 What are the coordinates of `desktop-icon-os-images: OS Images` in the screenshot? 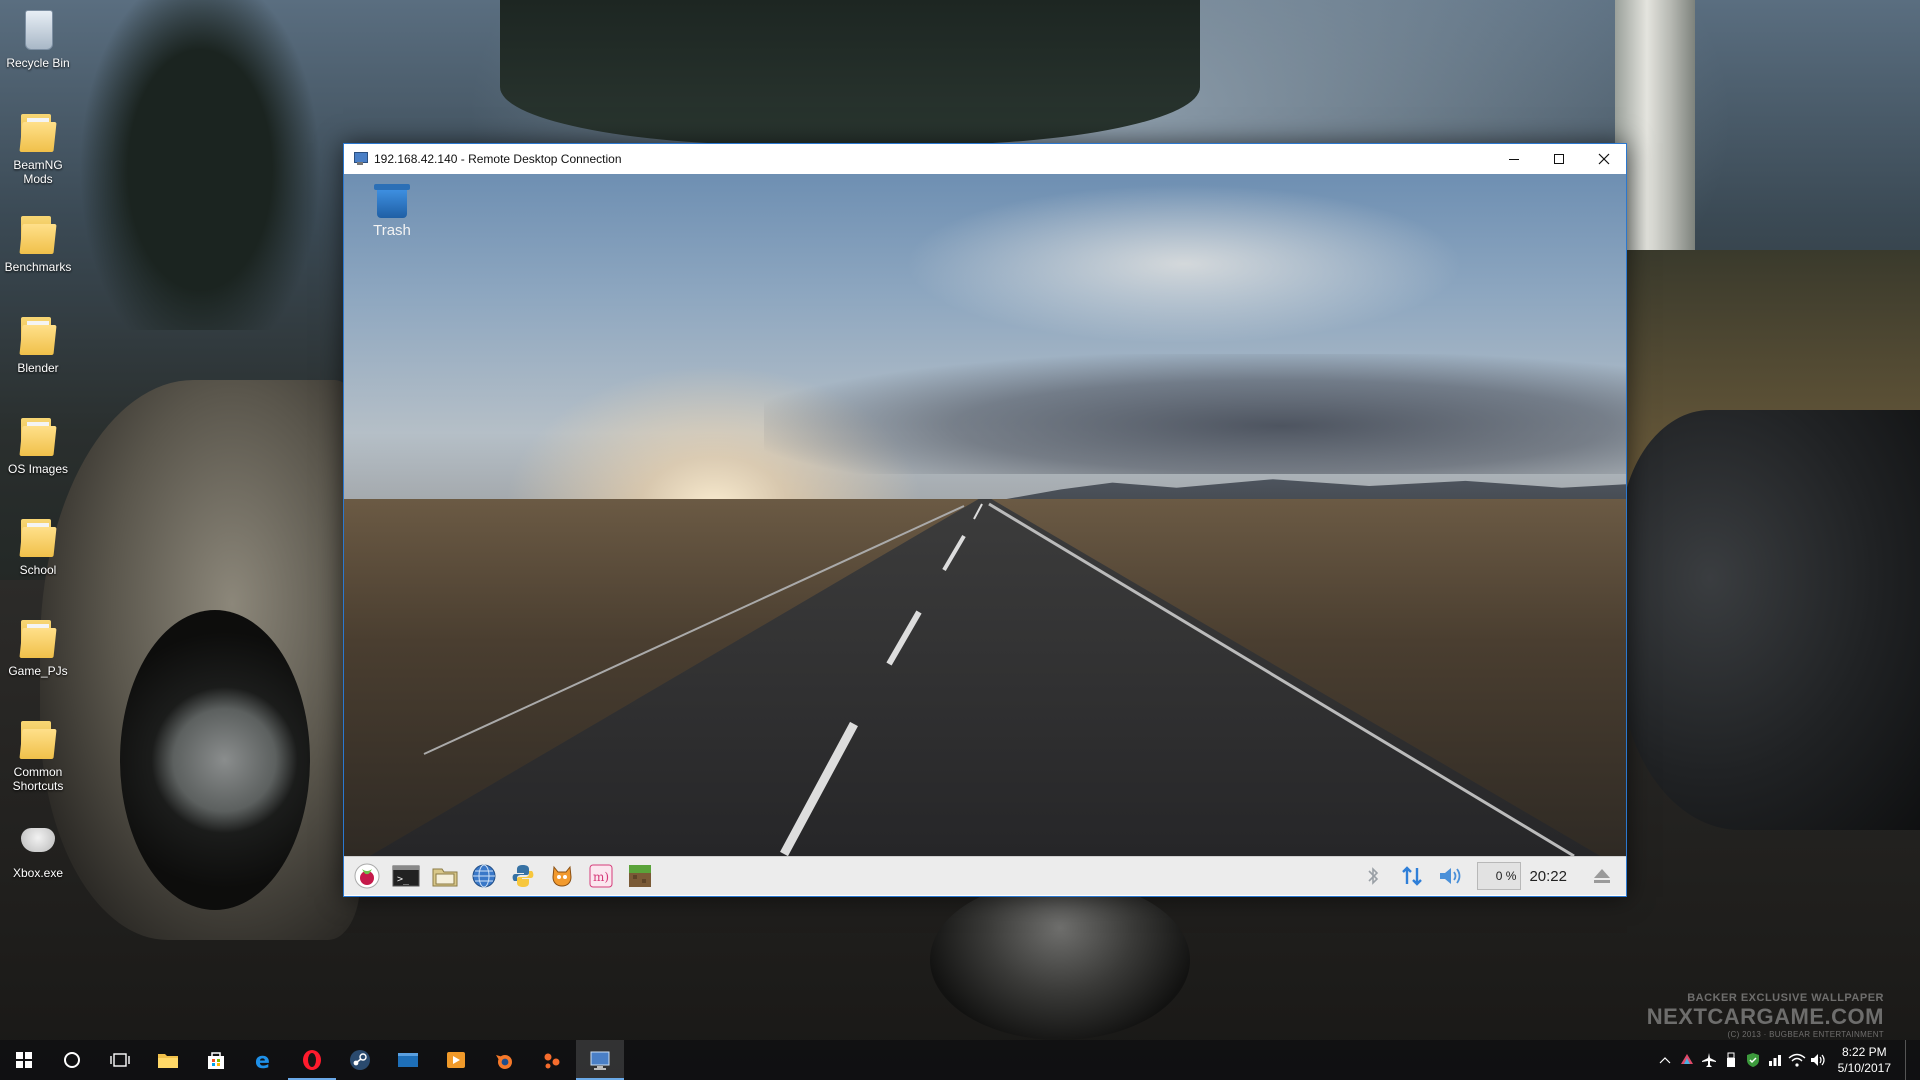 It's located at (38, 445).